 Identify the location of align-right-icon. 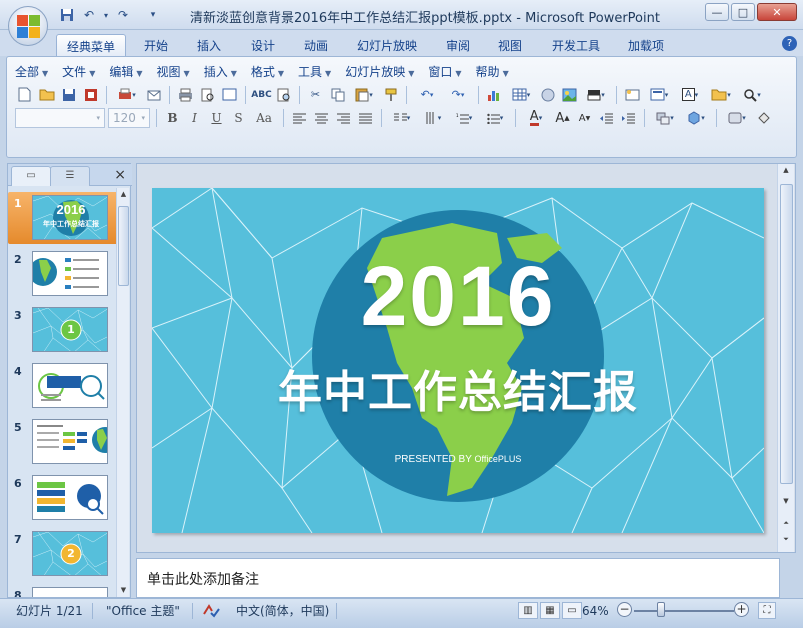
(343, 118).